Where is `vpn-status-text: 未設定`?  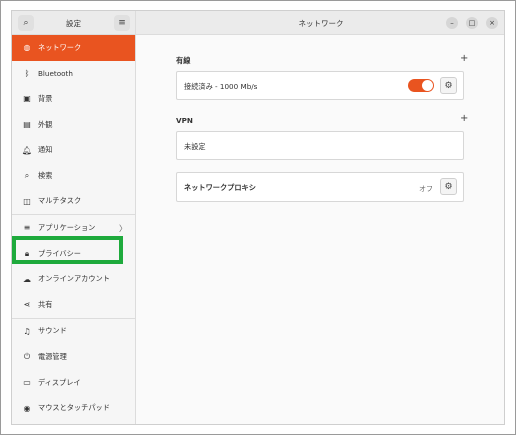
vpn-status-text: 未設定 is located at coordinates (195, 146).